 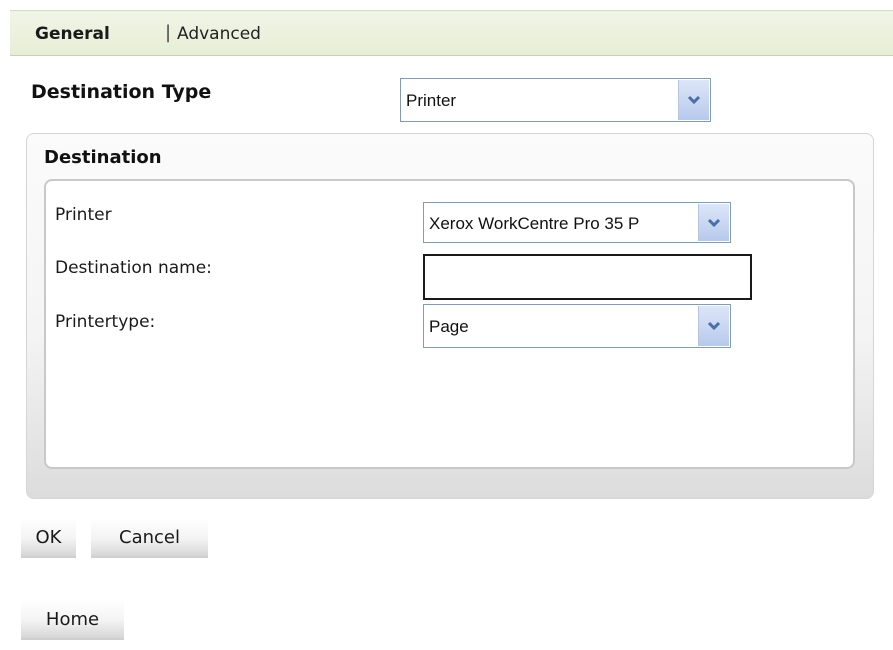 I want to click on destination-section-title: Destination, so click(x=103, y=157).